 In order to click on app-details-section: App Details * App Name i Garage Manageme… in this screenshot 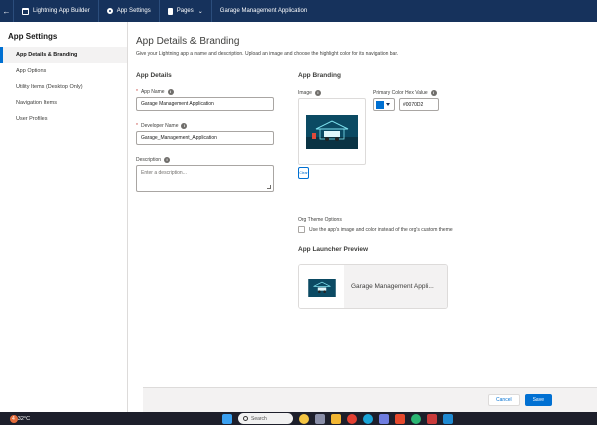, I will do `click(206, 132)`.